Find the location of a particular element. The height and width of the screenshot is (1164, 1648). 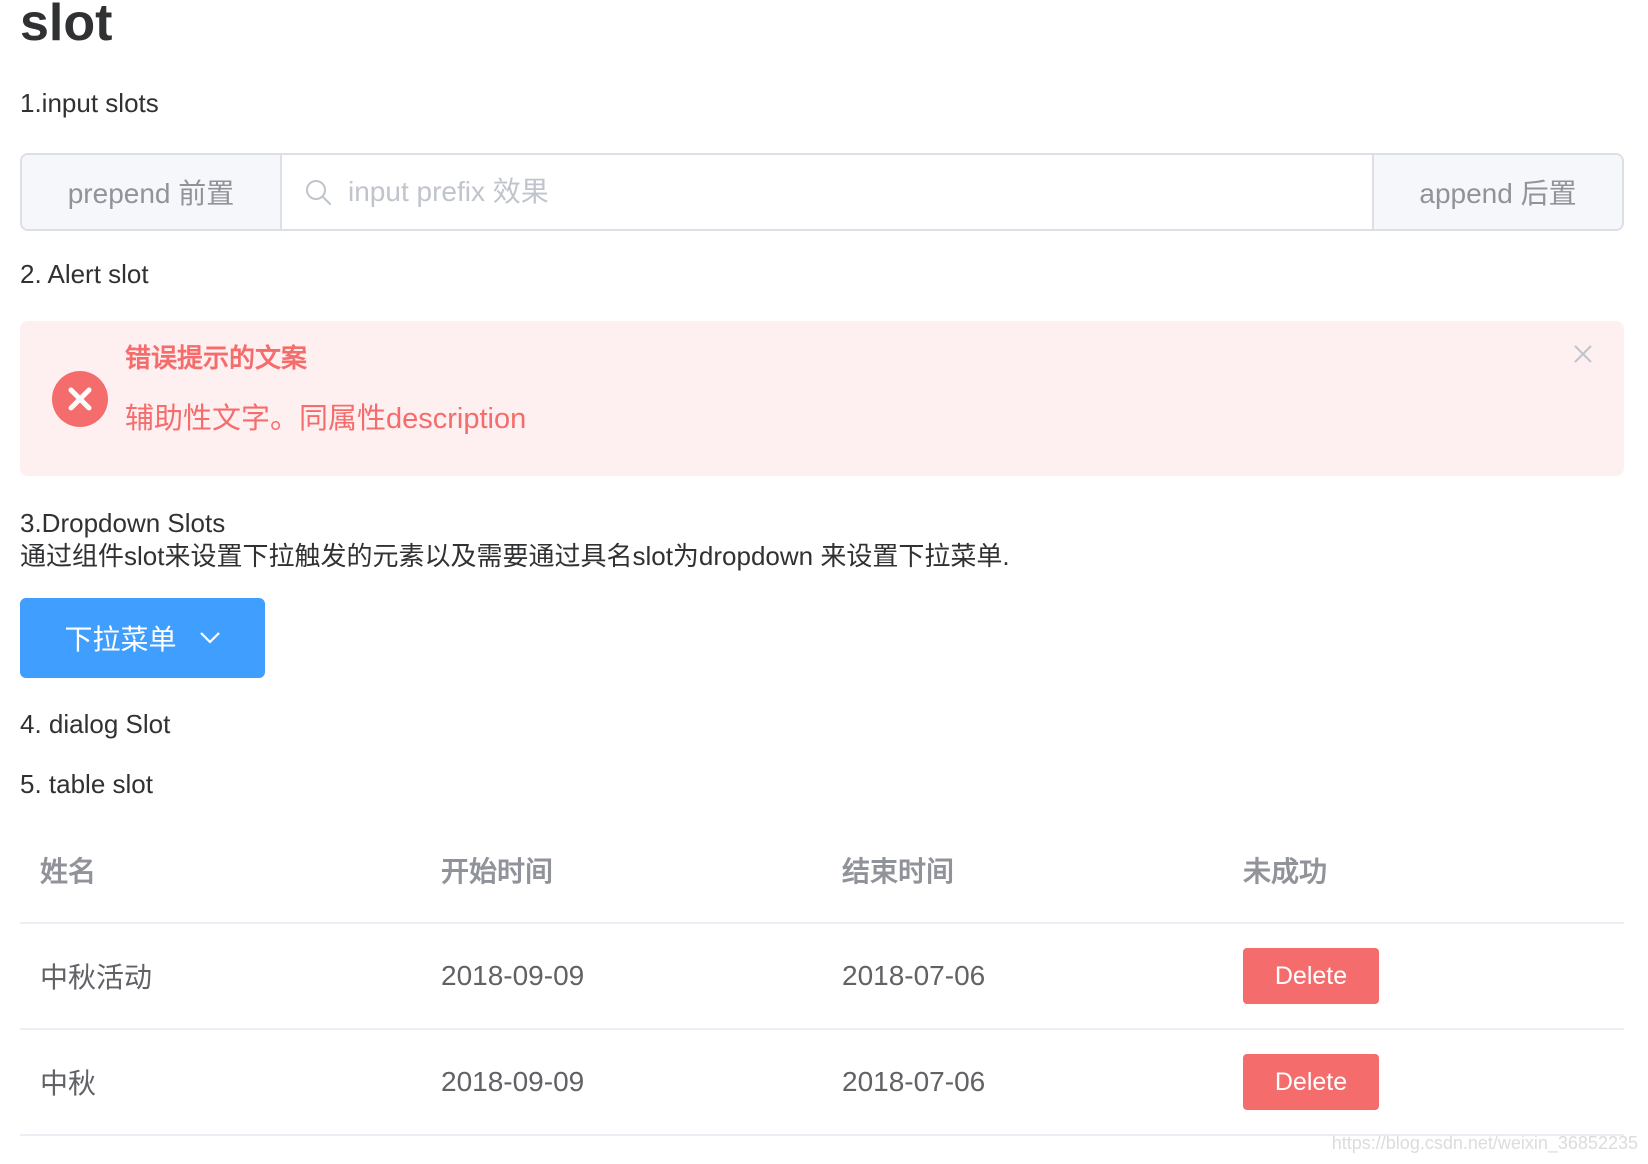

dropdown-button: 下拉菜单 is located at coordinates (142, 638).